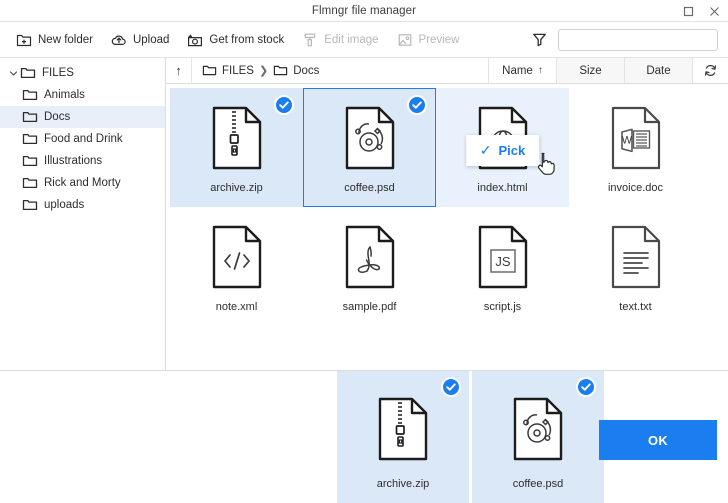  What do you see at coordinates (296, 70) in the screenshot?
I see `breadcrumb-item-docs: Docs` at bounding box center [296, 70].